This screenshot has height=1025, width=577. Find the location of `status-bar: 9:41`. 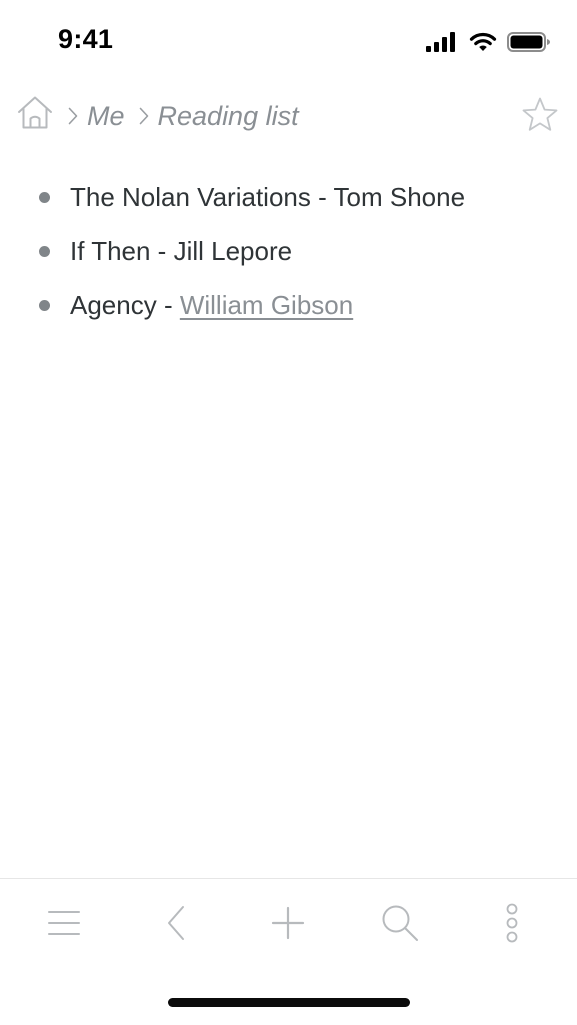

status-bar: 9:41 is located at coordinates (288, 40).